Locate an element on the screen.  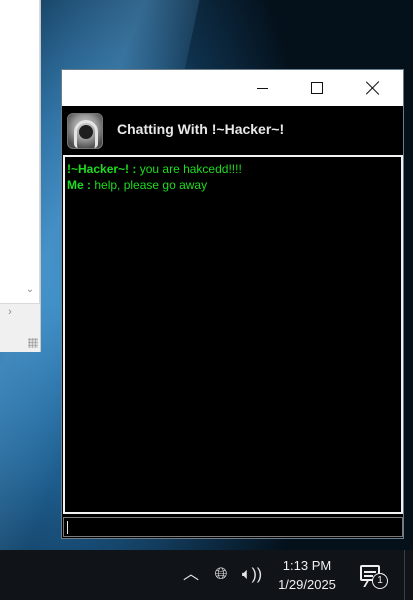
taskbar: ︿ 🌐︎ 🔈︎)) 1:13 PM 1/29/2025 1 is located at coordinates (206, 575).